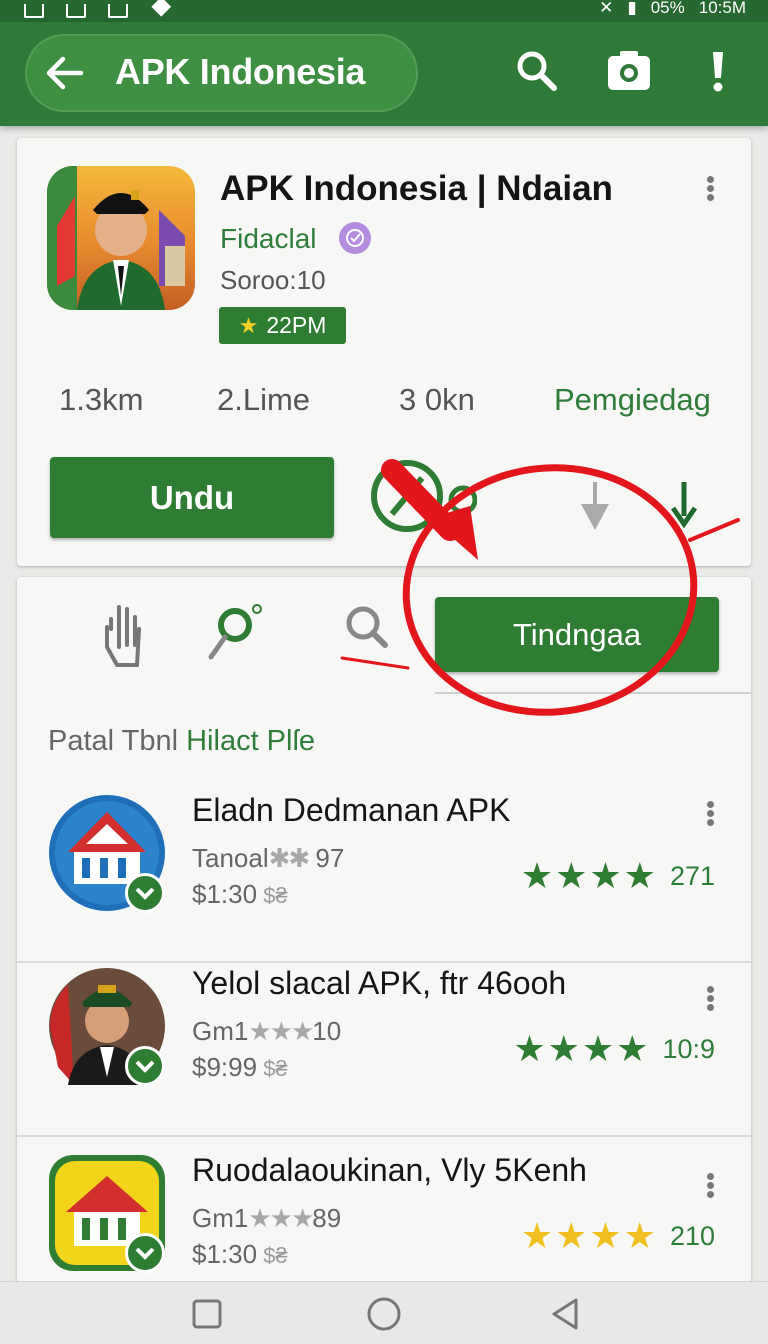 This screenshot has height=1344, width=768. What do you see at coordinates (379, 983) in the screenshot?
I see `item-title: Yelol slacal APK, ftr 46ooh` at bounding box center [379, 983].